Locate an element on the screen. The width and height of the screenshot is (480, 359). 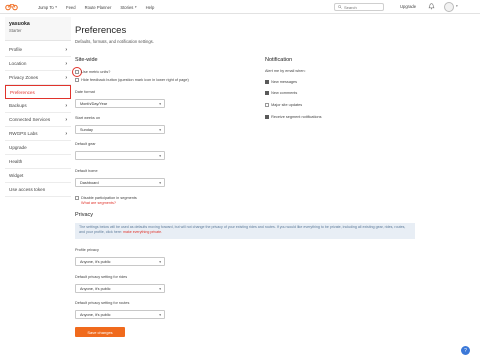
nav-feed: Feed is located at coordinates (71, 7).